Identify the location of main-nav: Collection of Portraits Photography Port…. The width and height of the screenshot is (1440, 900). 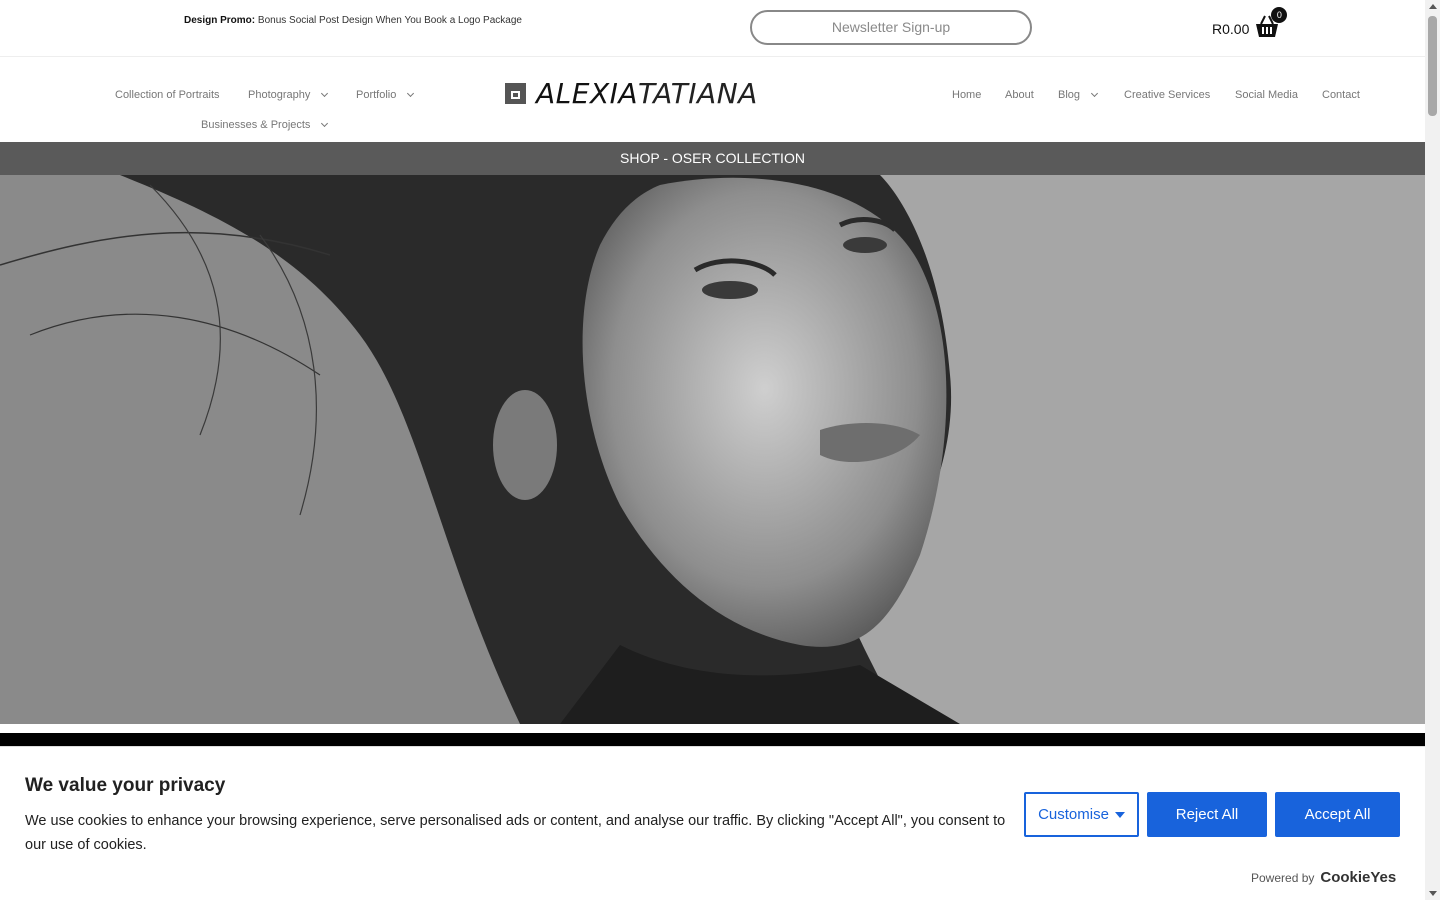
(712, 99).